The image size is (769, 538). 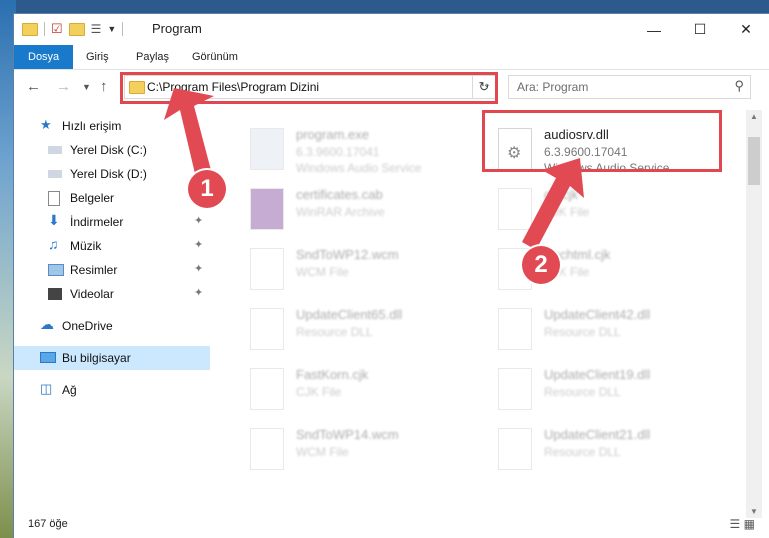 What do you see at coordinates (391, 526) in the screenshot?
I see `status-bar: 167 öğe ☰ ▦` at bounding box center [391, 526].